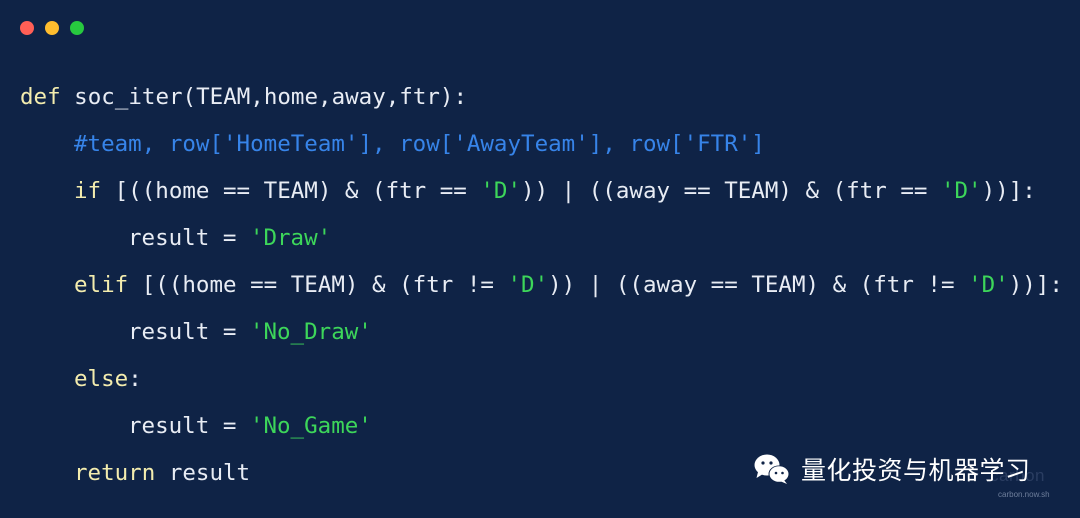 This screenshot has height=518, width=1080. I want to click on code-token: :, so click(135, 379).